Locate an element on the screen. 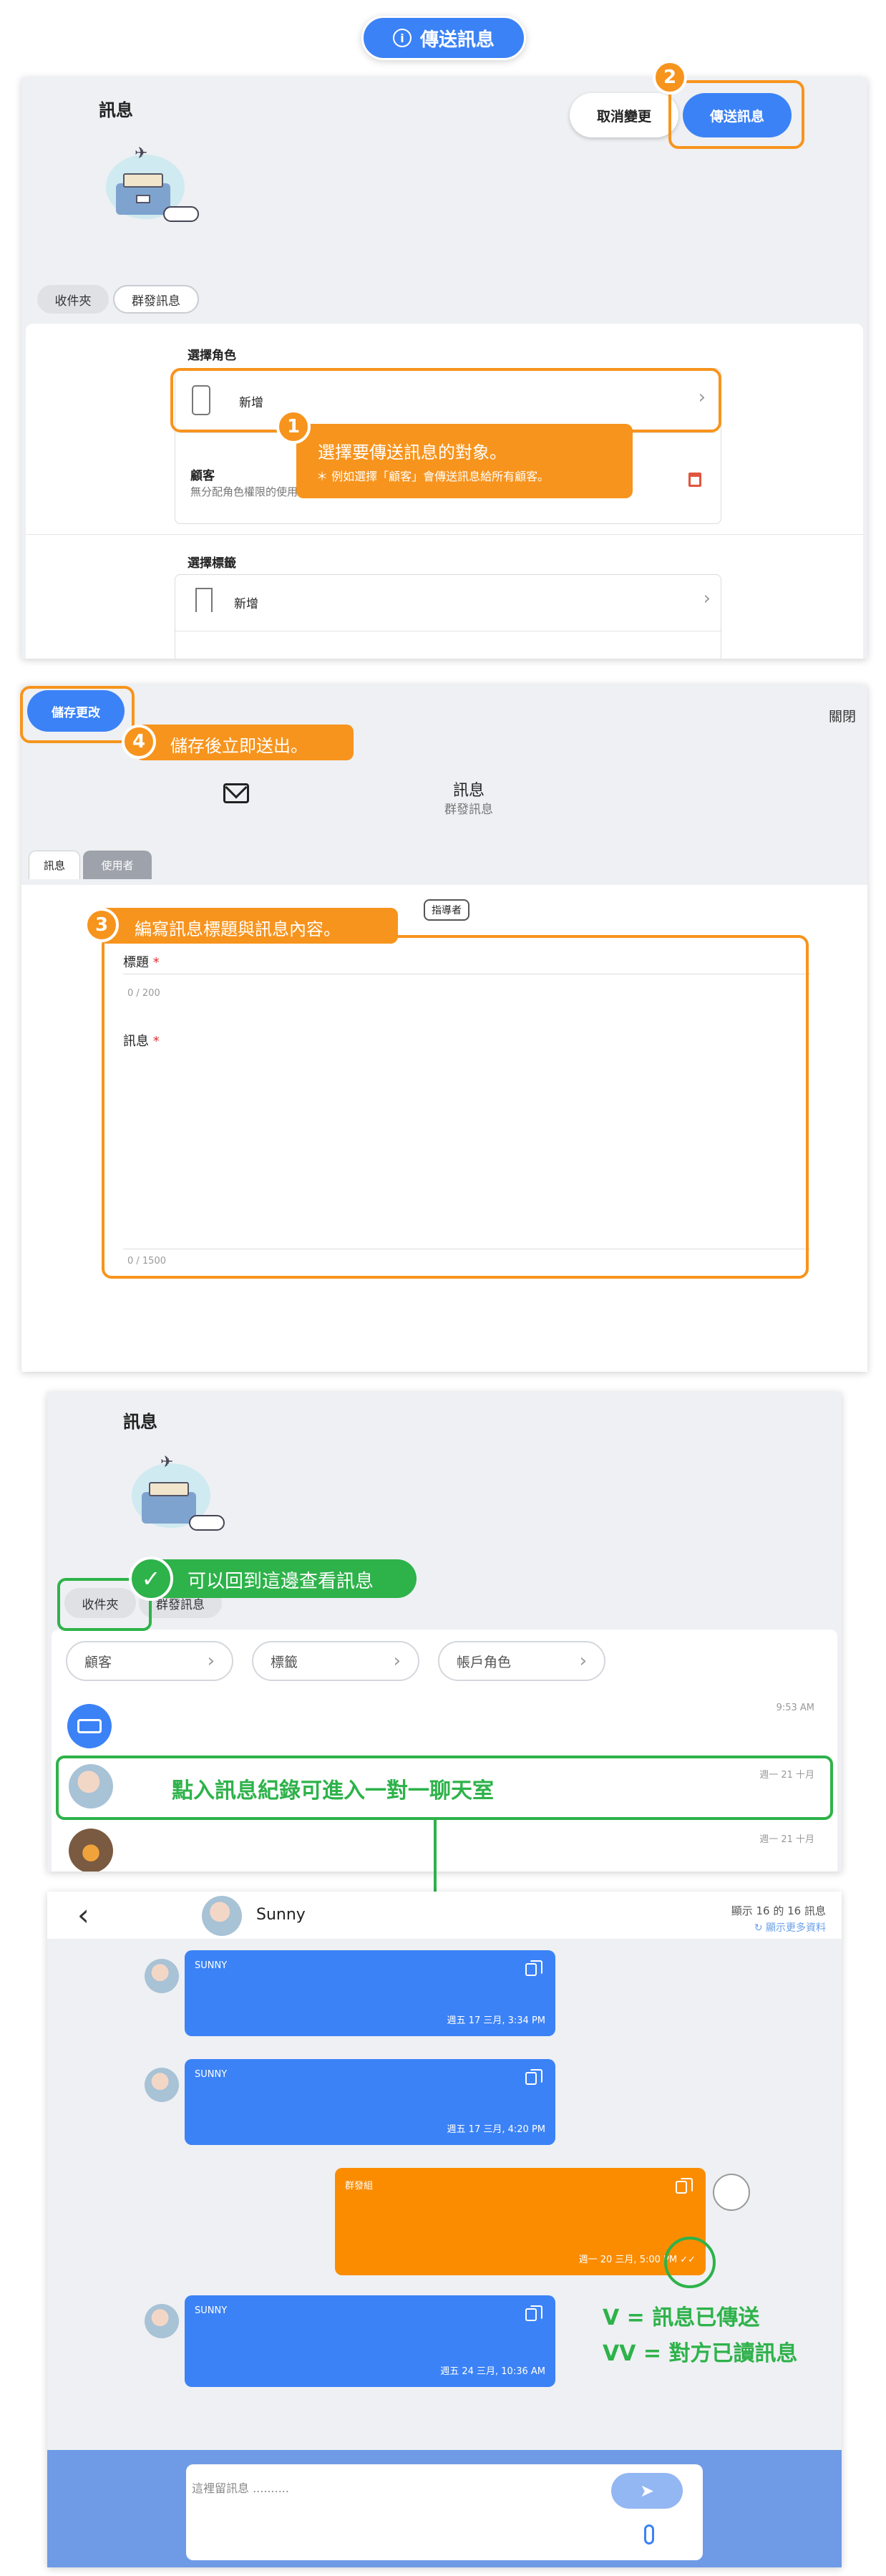 The width and height of the screenshot is (886, 2576). step-1-sub: ＊ 例如選擇「顧客」會傳送訊息給所有顧客。 is located at coordinates (433, 477).